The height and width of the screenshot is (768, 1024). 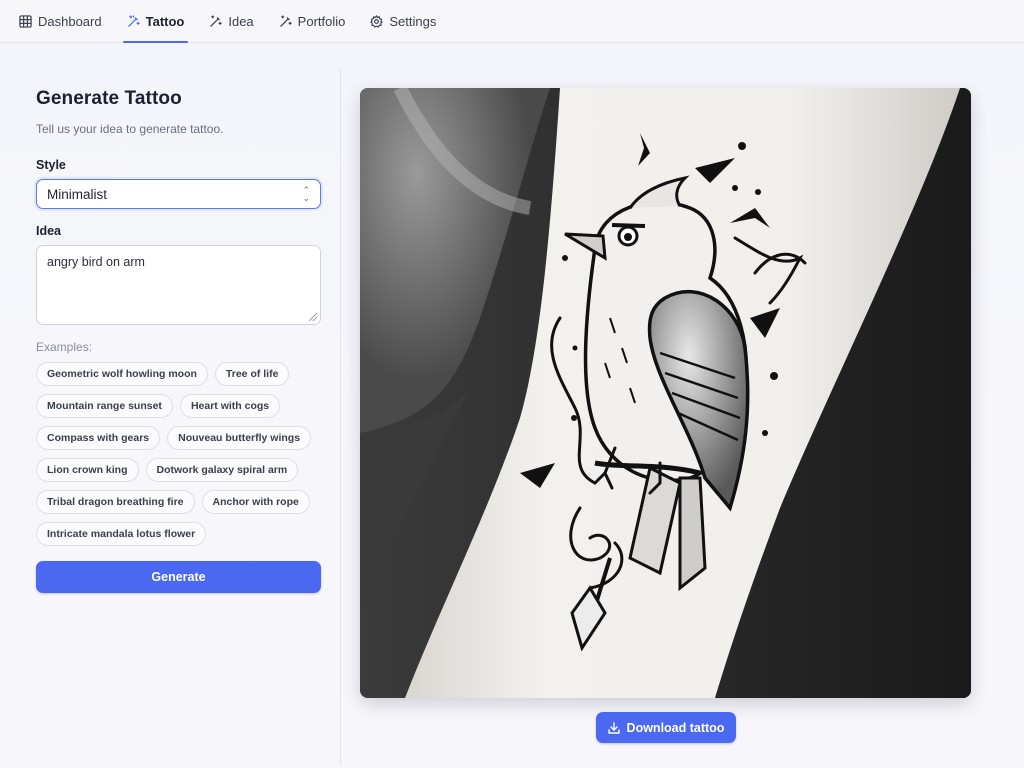 What do you see at coordinates (51, 165) in the screenshot?
I see `style-label: Style` at bounding box center [51, 165].